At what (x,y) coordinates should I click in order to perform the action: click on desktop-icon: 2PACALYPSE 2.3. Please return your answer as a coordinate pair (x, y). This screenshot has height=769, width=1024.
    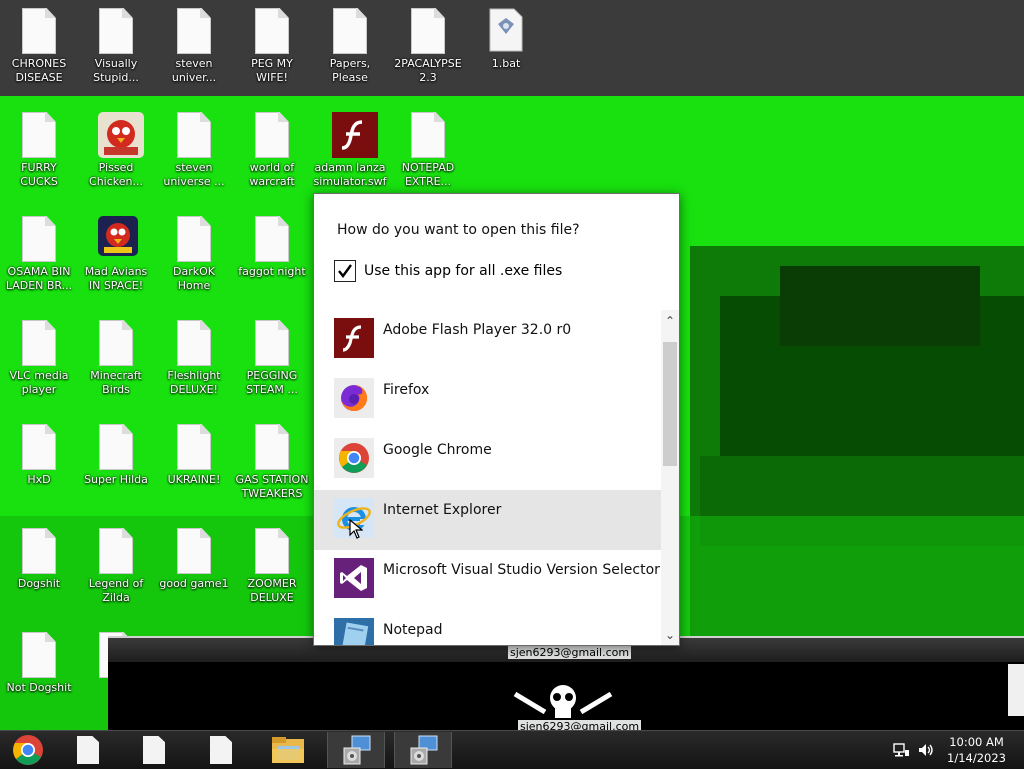
    Looking at the image, I should click on (428, 46).